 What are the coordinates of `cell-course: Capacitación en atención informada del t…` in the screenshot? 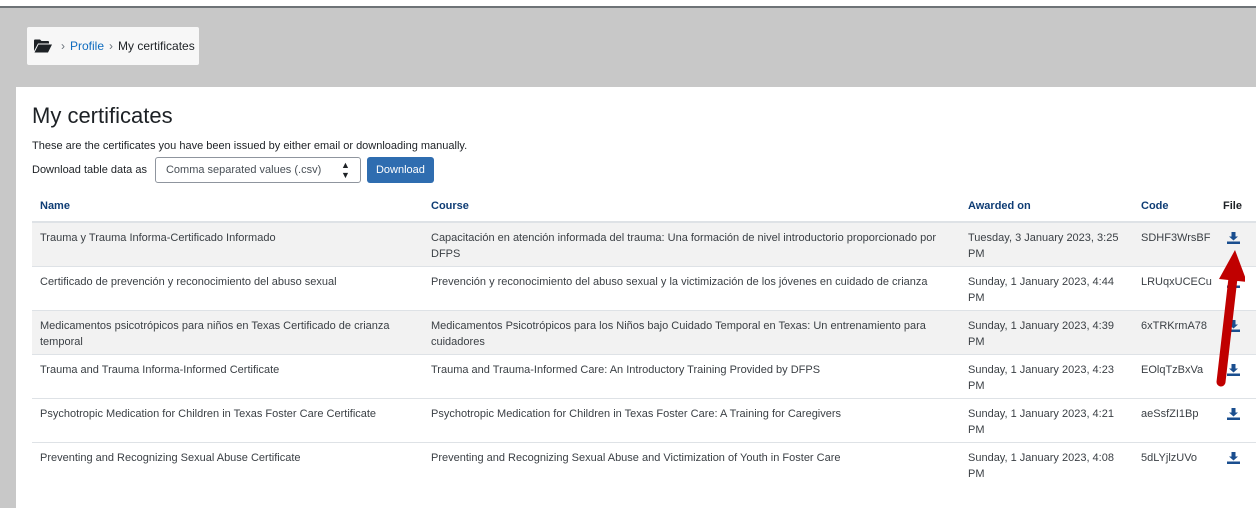 It's located at (691, 243).